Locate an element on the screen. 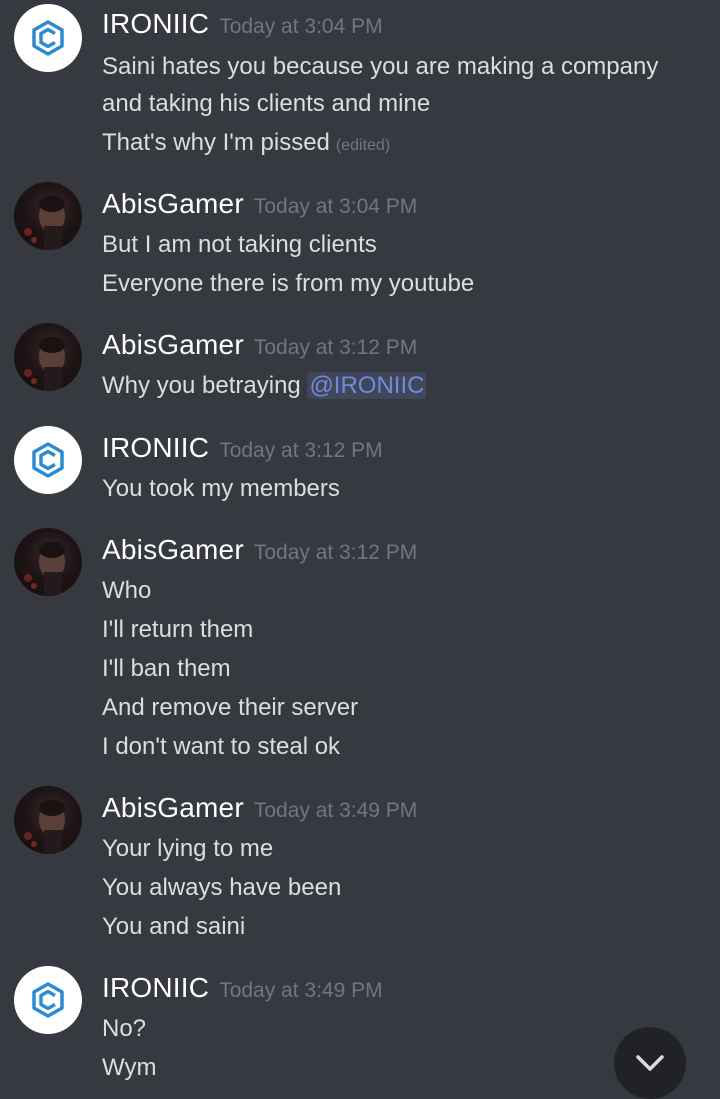  message-line: Everyone there is from my youtube is located at coordinates (288, 283).